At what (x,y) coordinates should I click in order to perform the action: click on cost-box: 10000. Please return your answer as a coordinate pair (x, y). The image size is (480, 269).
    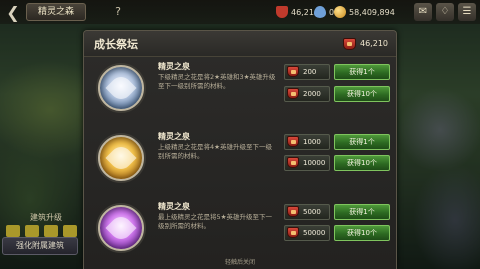
    Looking at the image, I should click on (307, 163).